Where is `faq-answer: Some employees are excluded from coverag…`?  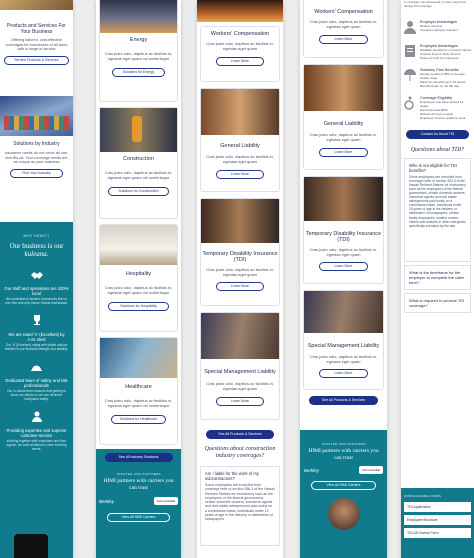
faq-answer: Some employees are excluded from coverag… is located at coordinates (240, 502).